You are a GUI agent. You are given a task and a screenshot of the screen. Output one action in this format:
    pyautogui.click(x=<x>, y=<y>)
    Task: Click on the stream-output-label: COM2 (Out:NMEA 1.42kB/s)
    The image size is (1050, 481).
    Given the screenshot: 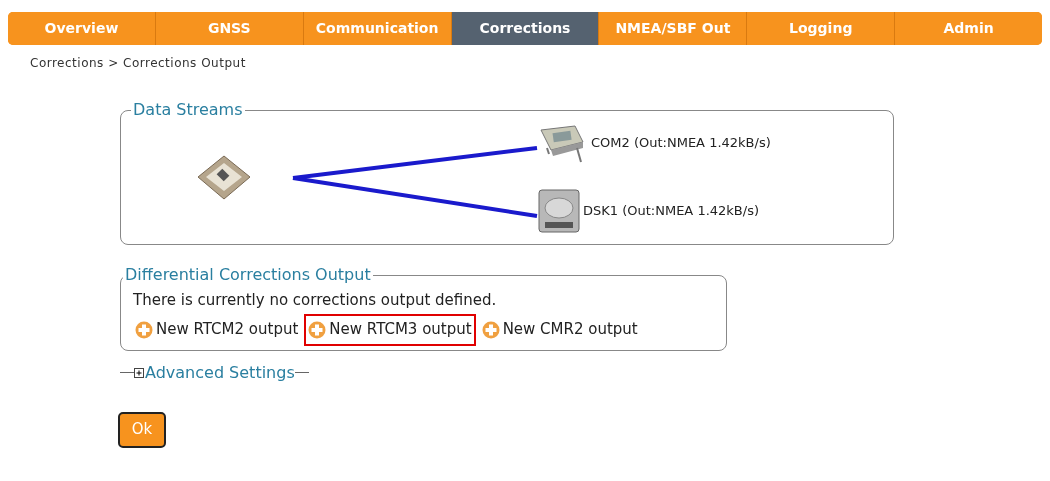 What is the action you would take?
    pyautogui.click(x=681, y=143)
    